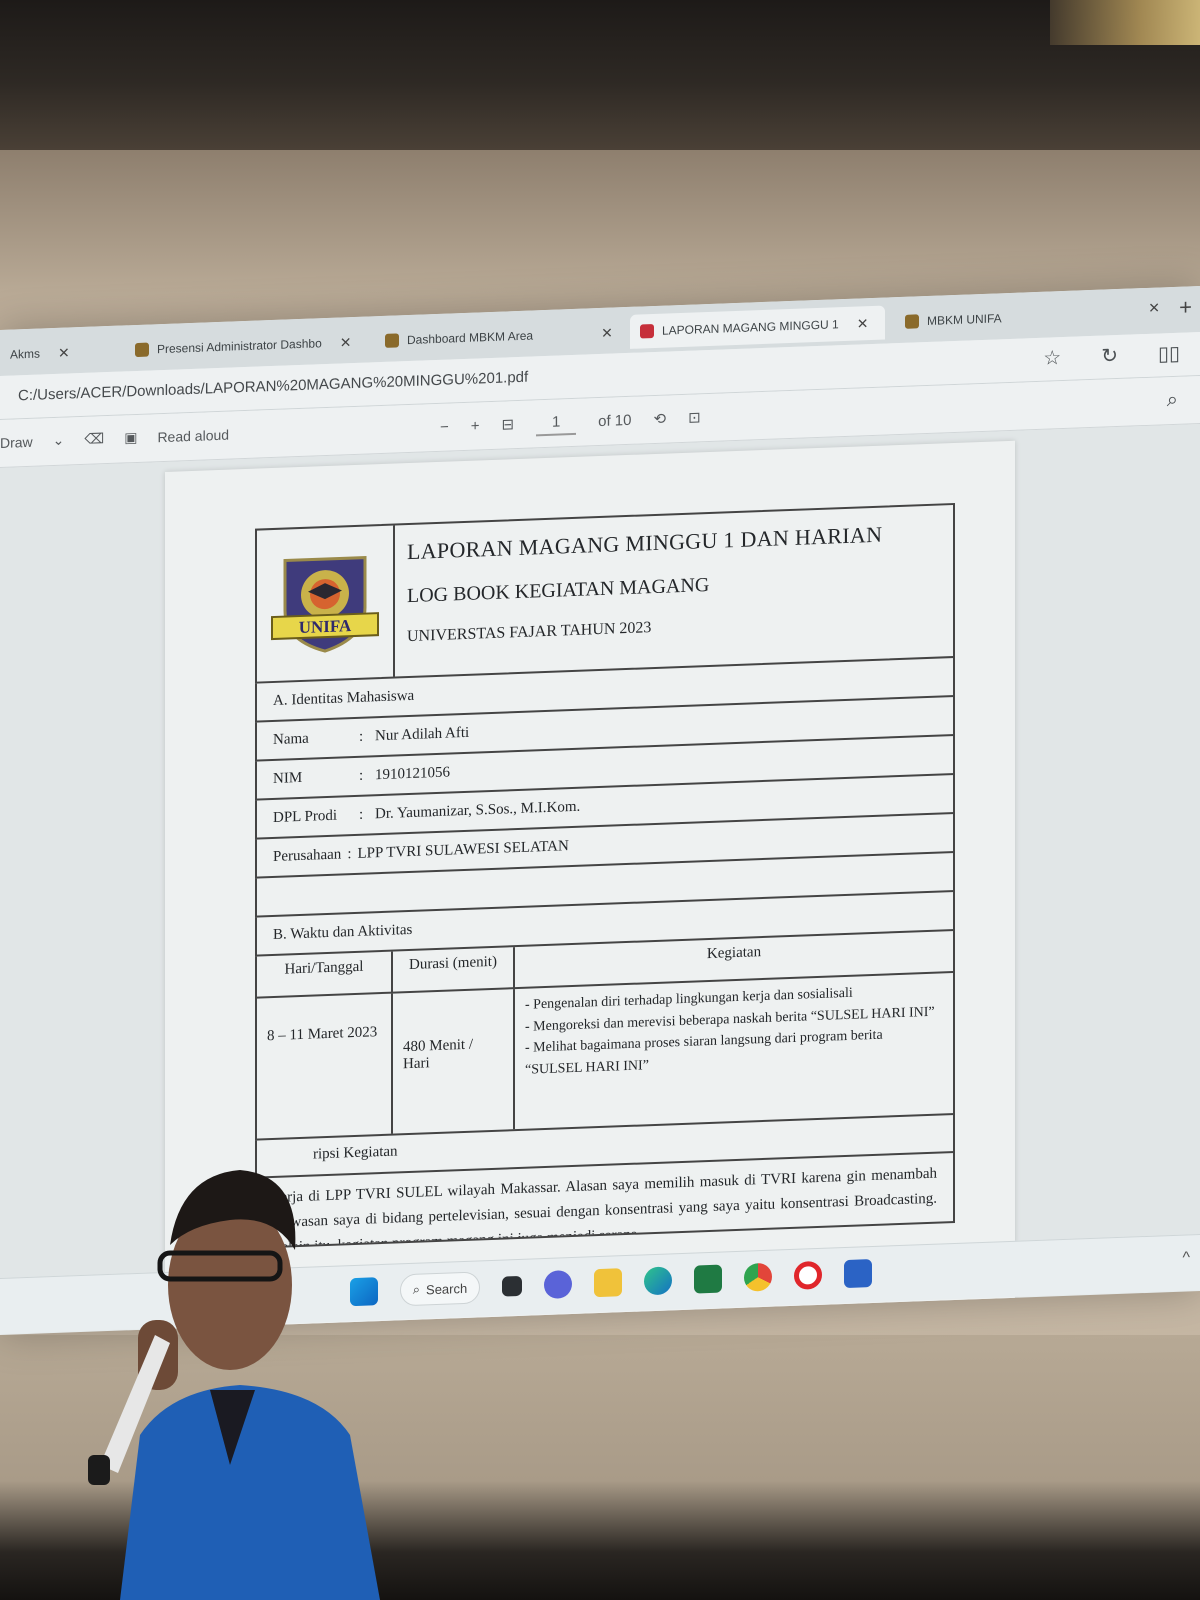  Describe the element at coordinates (758, 1277) in the screenshot. I see `chrome-icon` at that location.